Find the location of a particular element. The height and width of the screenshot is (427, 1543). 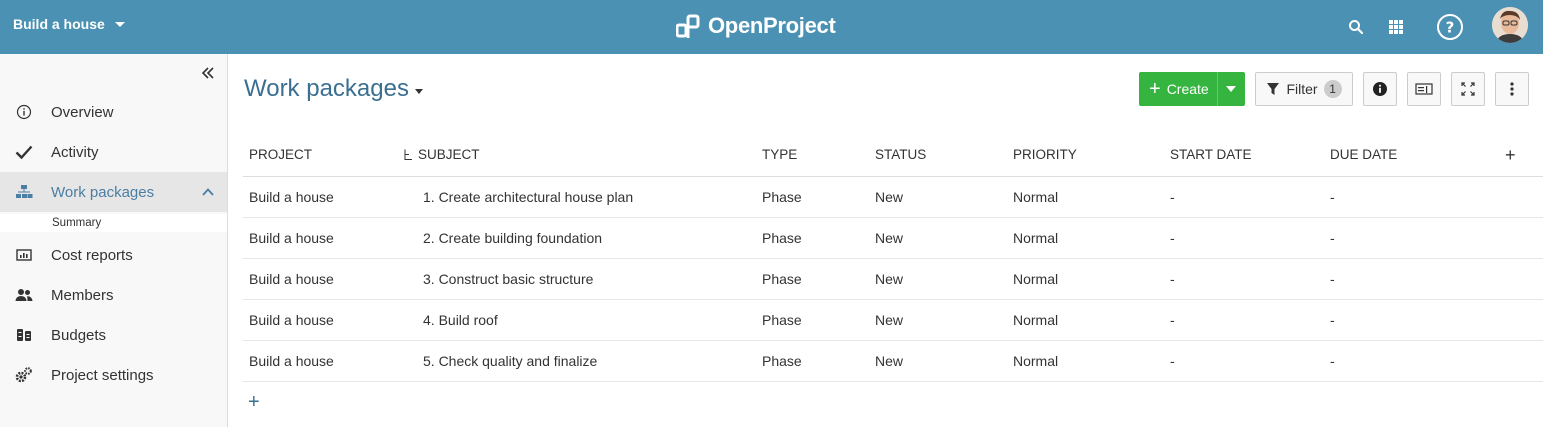

sidebar-item-overview: Overview is located at coordinates (113, 112).